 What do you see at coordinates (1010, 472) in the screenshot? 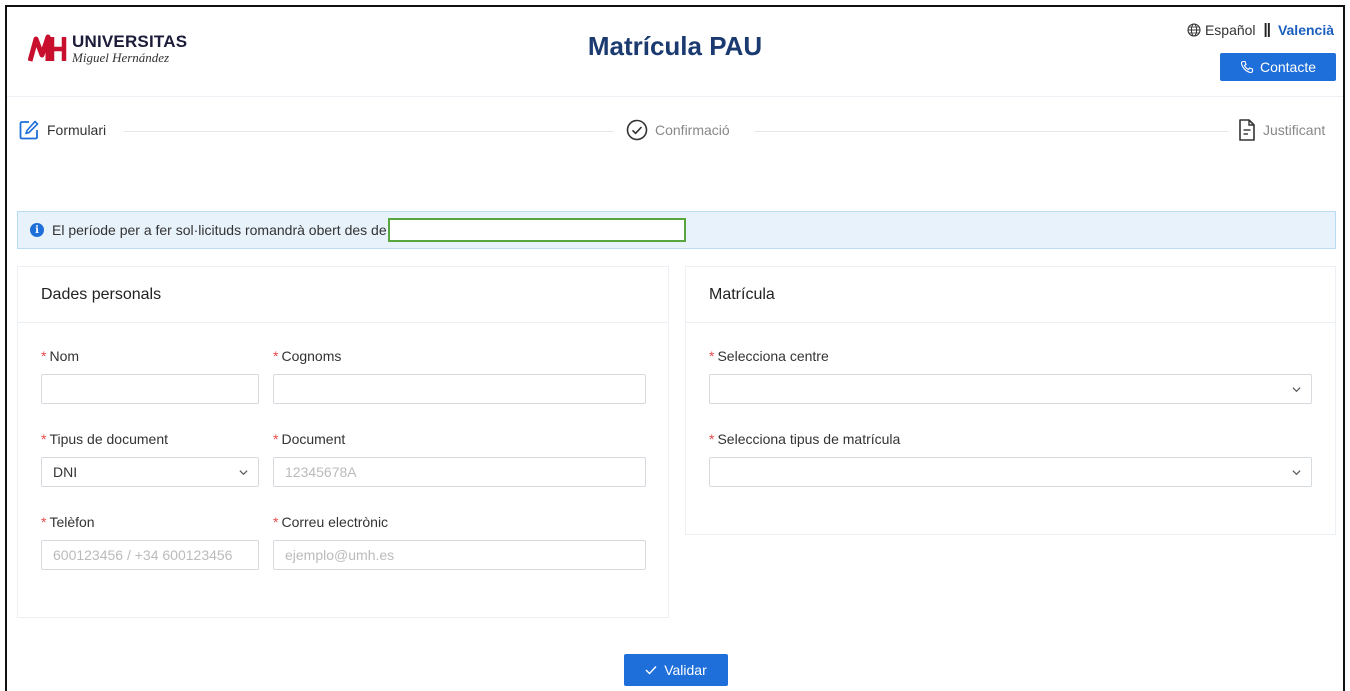
I see `tipus-matricula-select` at bounding box center [1010, 472].